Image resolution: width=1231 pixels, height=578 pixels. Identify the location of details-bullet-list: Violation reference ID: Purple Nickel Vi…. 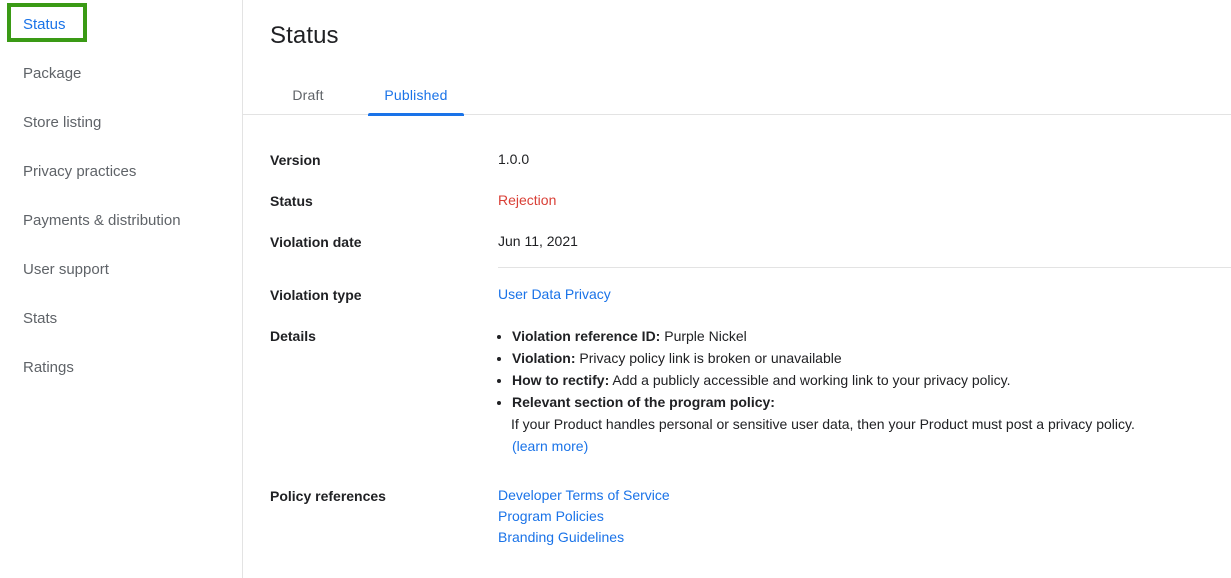
(864, 391).